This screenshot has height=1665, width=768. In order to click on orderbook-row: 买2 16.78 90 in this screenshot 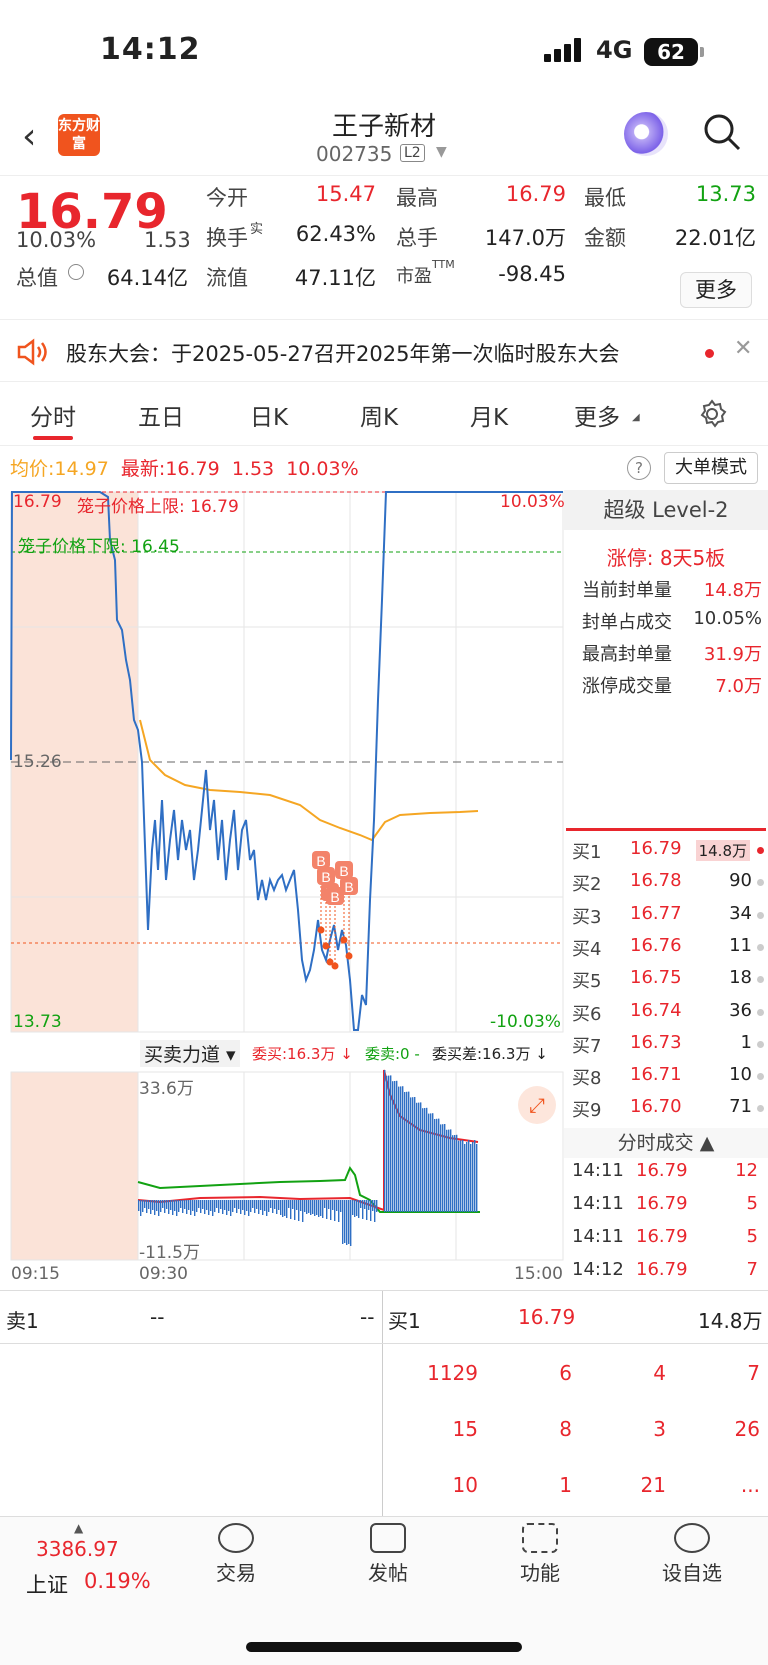, I will do `click(668, 886)`.